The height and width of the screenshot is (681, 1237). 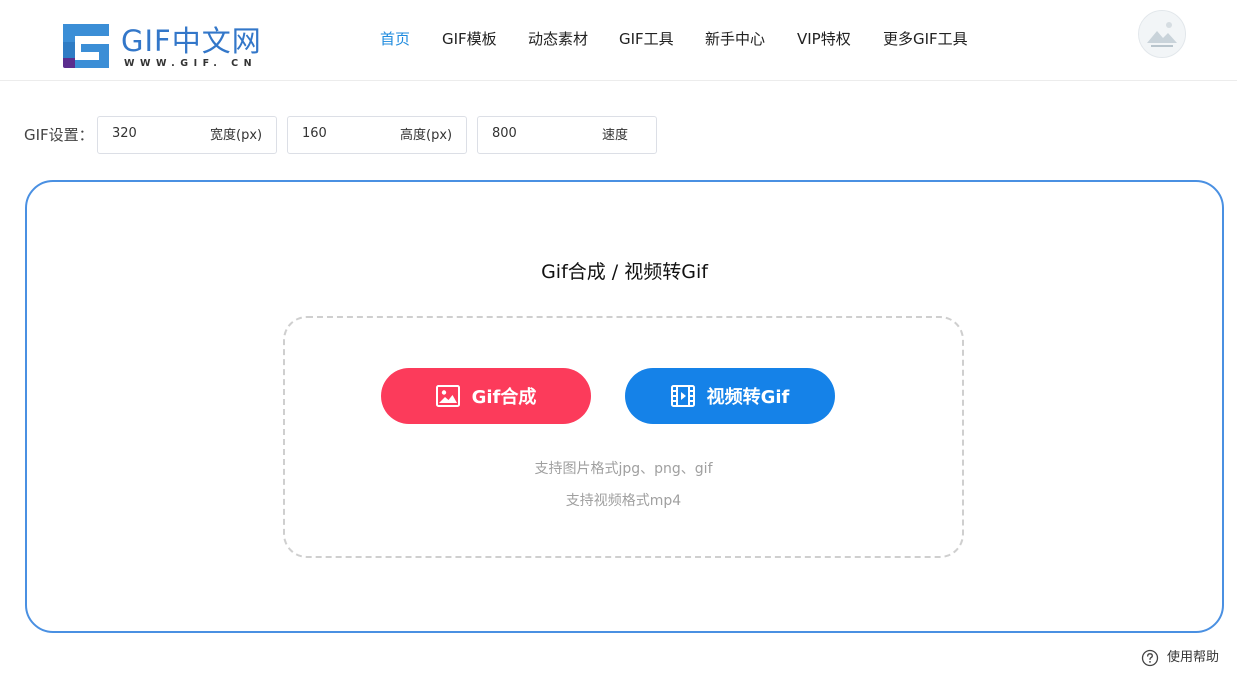 I want to click on nav-item-beginner-center: 新手中心, so click(x=735, y=39).